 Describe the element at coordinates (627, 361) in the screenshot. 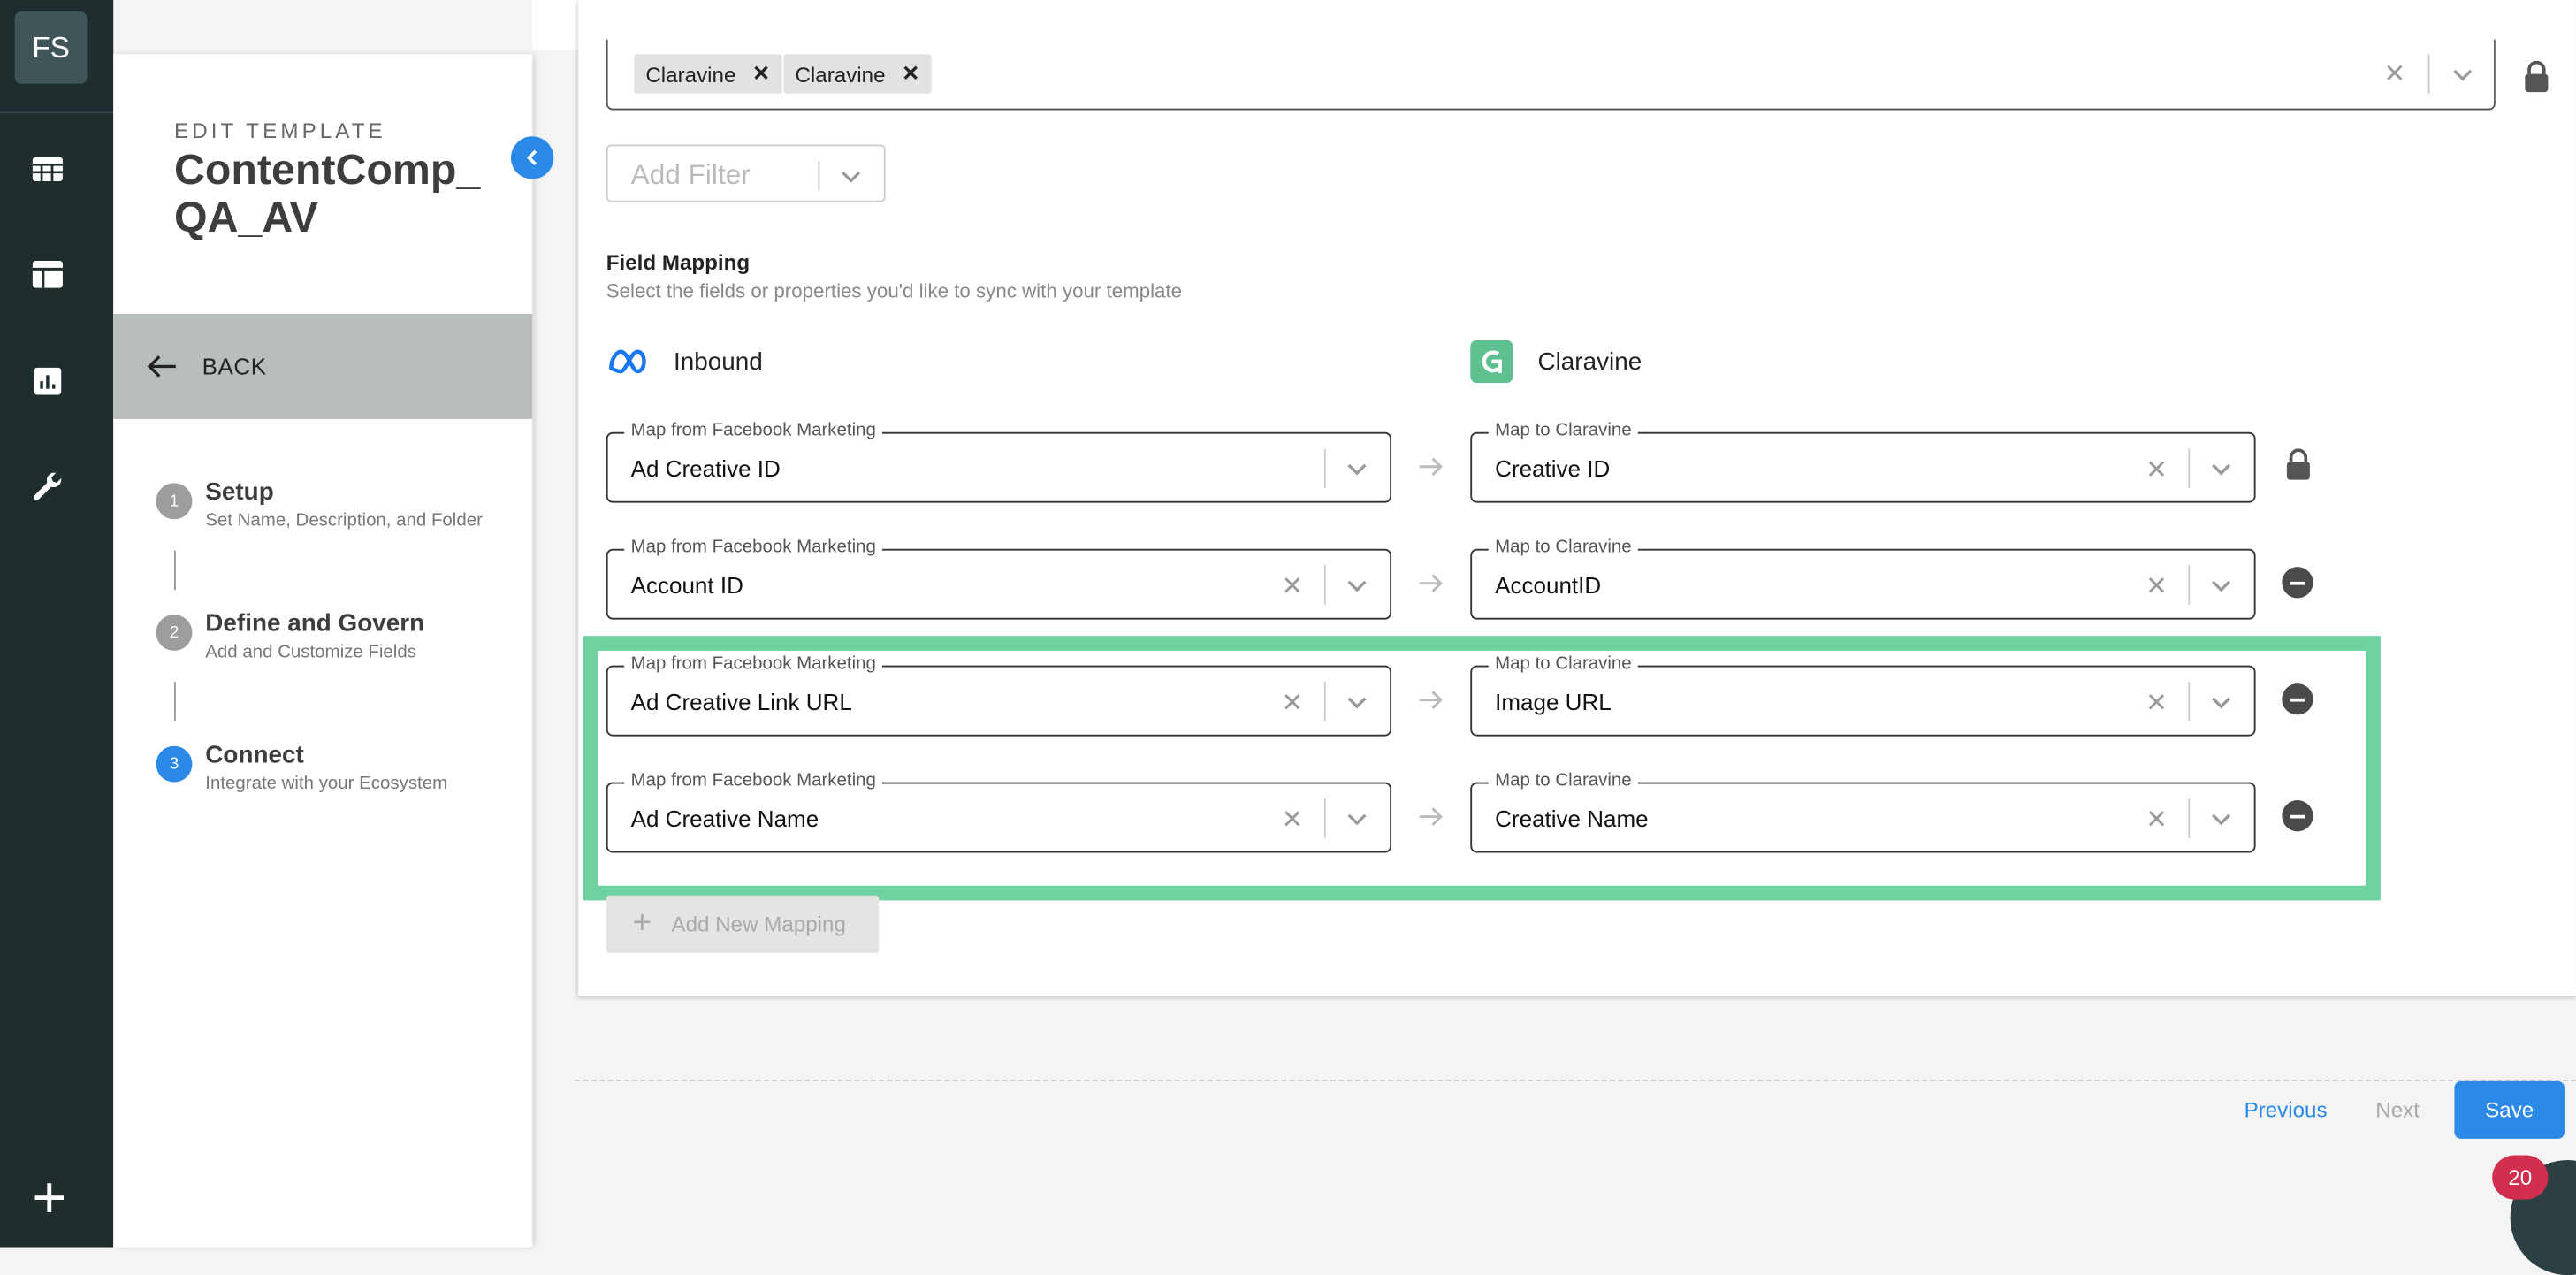

I see `meta-logo-icon` at that location.